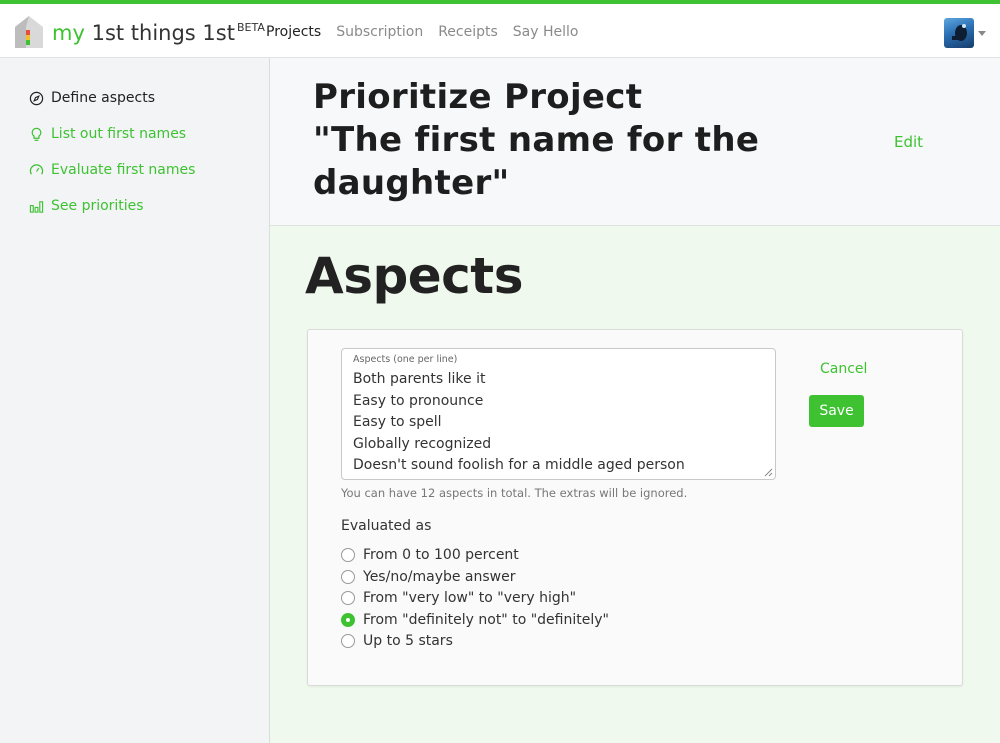  I want to click on nav-projects: Projects, so click(293, 32).